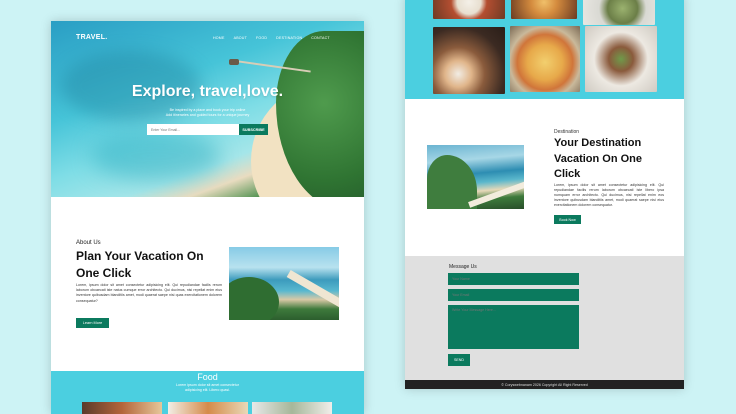 Image resolution: width=736 pixels, height=414 pixels. I want to click on destination-label: Destination, so click(567, 132).